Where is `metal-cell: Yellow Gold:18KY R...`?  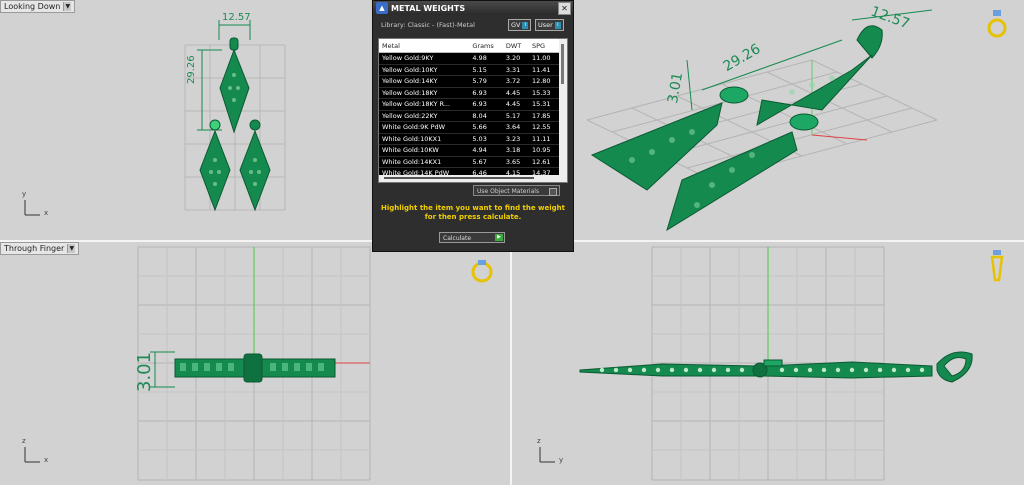
metal-cell: Yellow Gold:18KY R... is located at coordinates (424, 104).